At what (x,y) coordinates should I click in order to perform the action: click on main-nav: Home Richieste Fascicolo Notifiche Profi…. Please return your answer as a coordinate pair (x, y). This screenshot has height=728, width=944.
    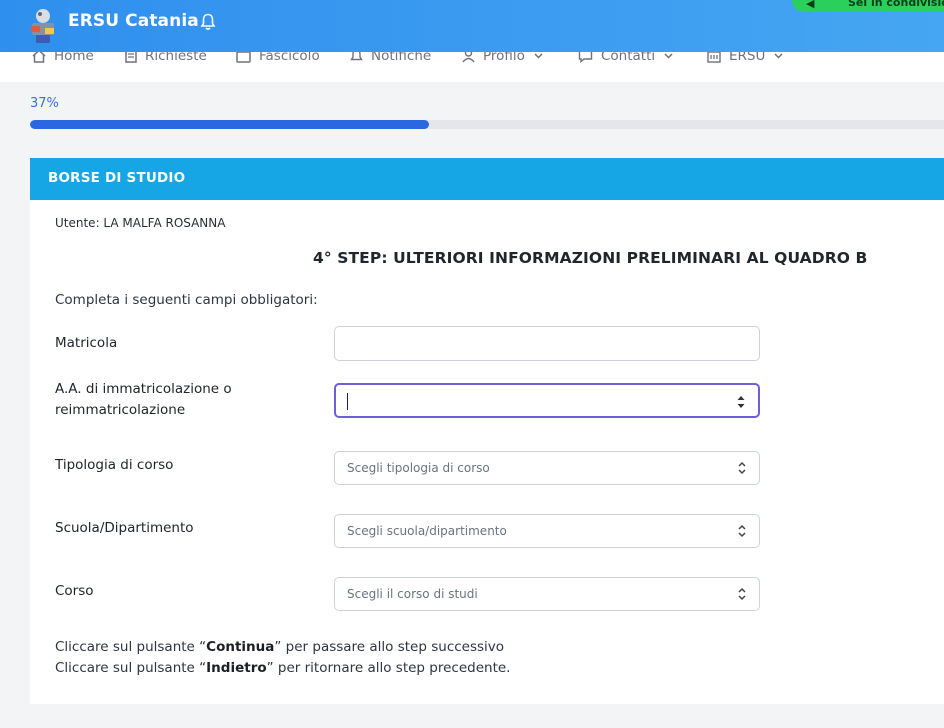
    Looking at the image, I should click on (472, 67).